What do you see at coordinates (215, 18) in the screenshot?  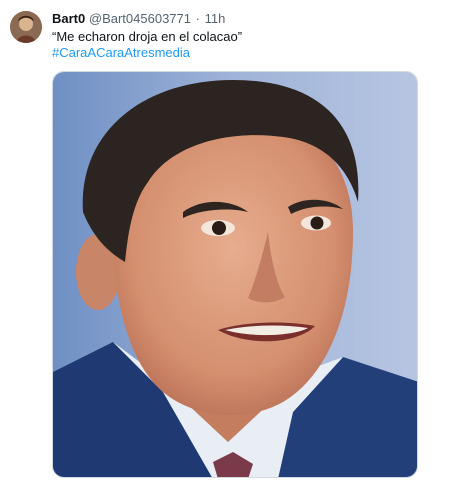 I see `timestamp: 11h` at bounding box center [215, 18].